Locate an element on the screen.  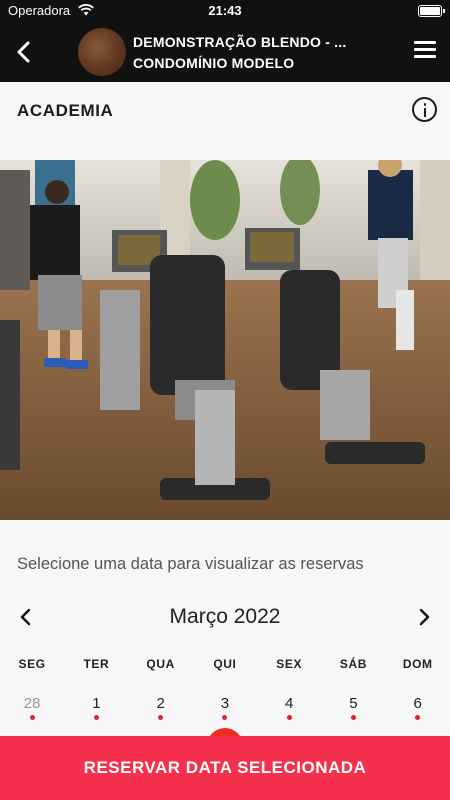
weekday-label: QUI is located at coordinates (225, 664).